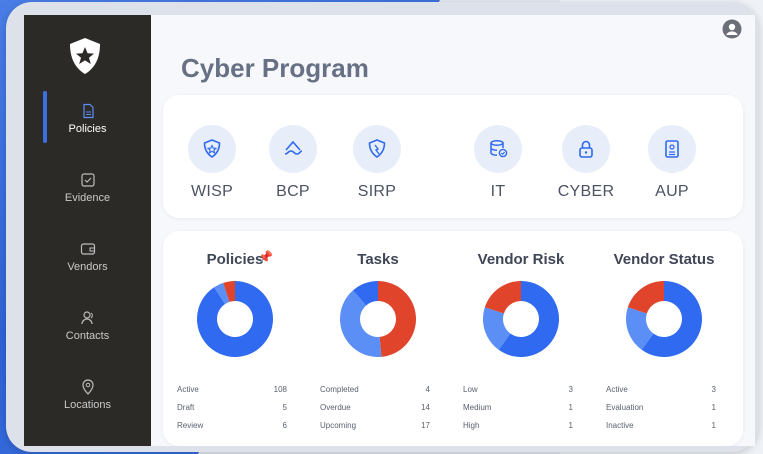 The width and height of the screenshot is (763, 454). I want to click on program-tile-bcp: BCP, so click(293, 163).